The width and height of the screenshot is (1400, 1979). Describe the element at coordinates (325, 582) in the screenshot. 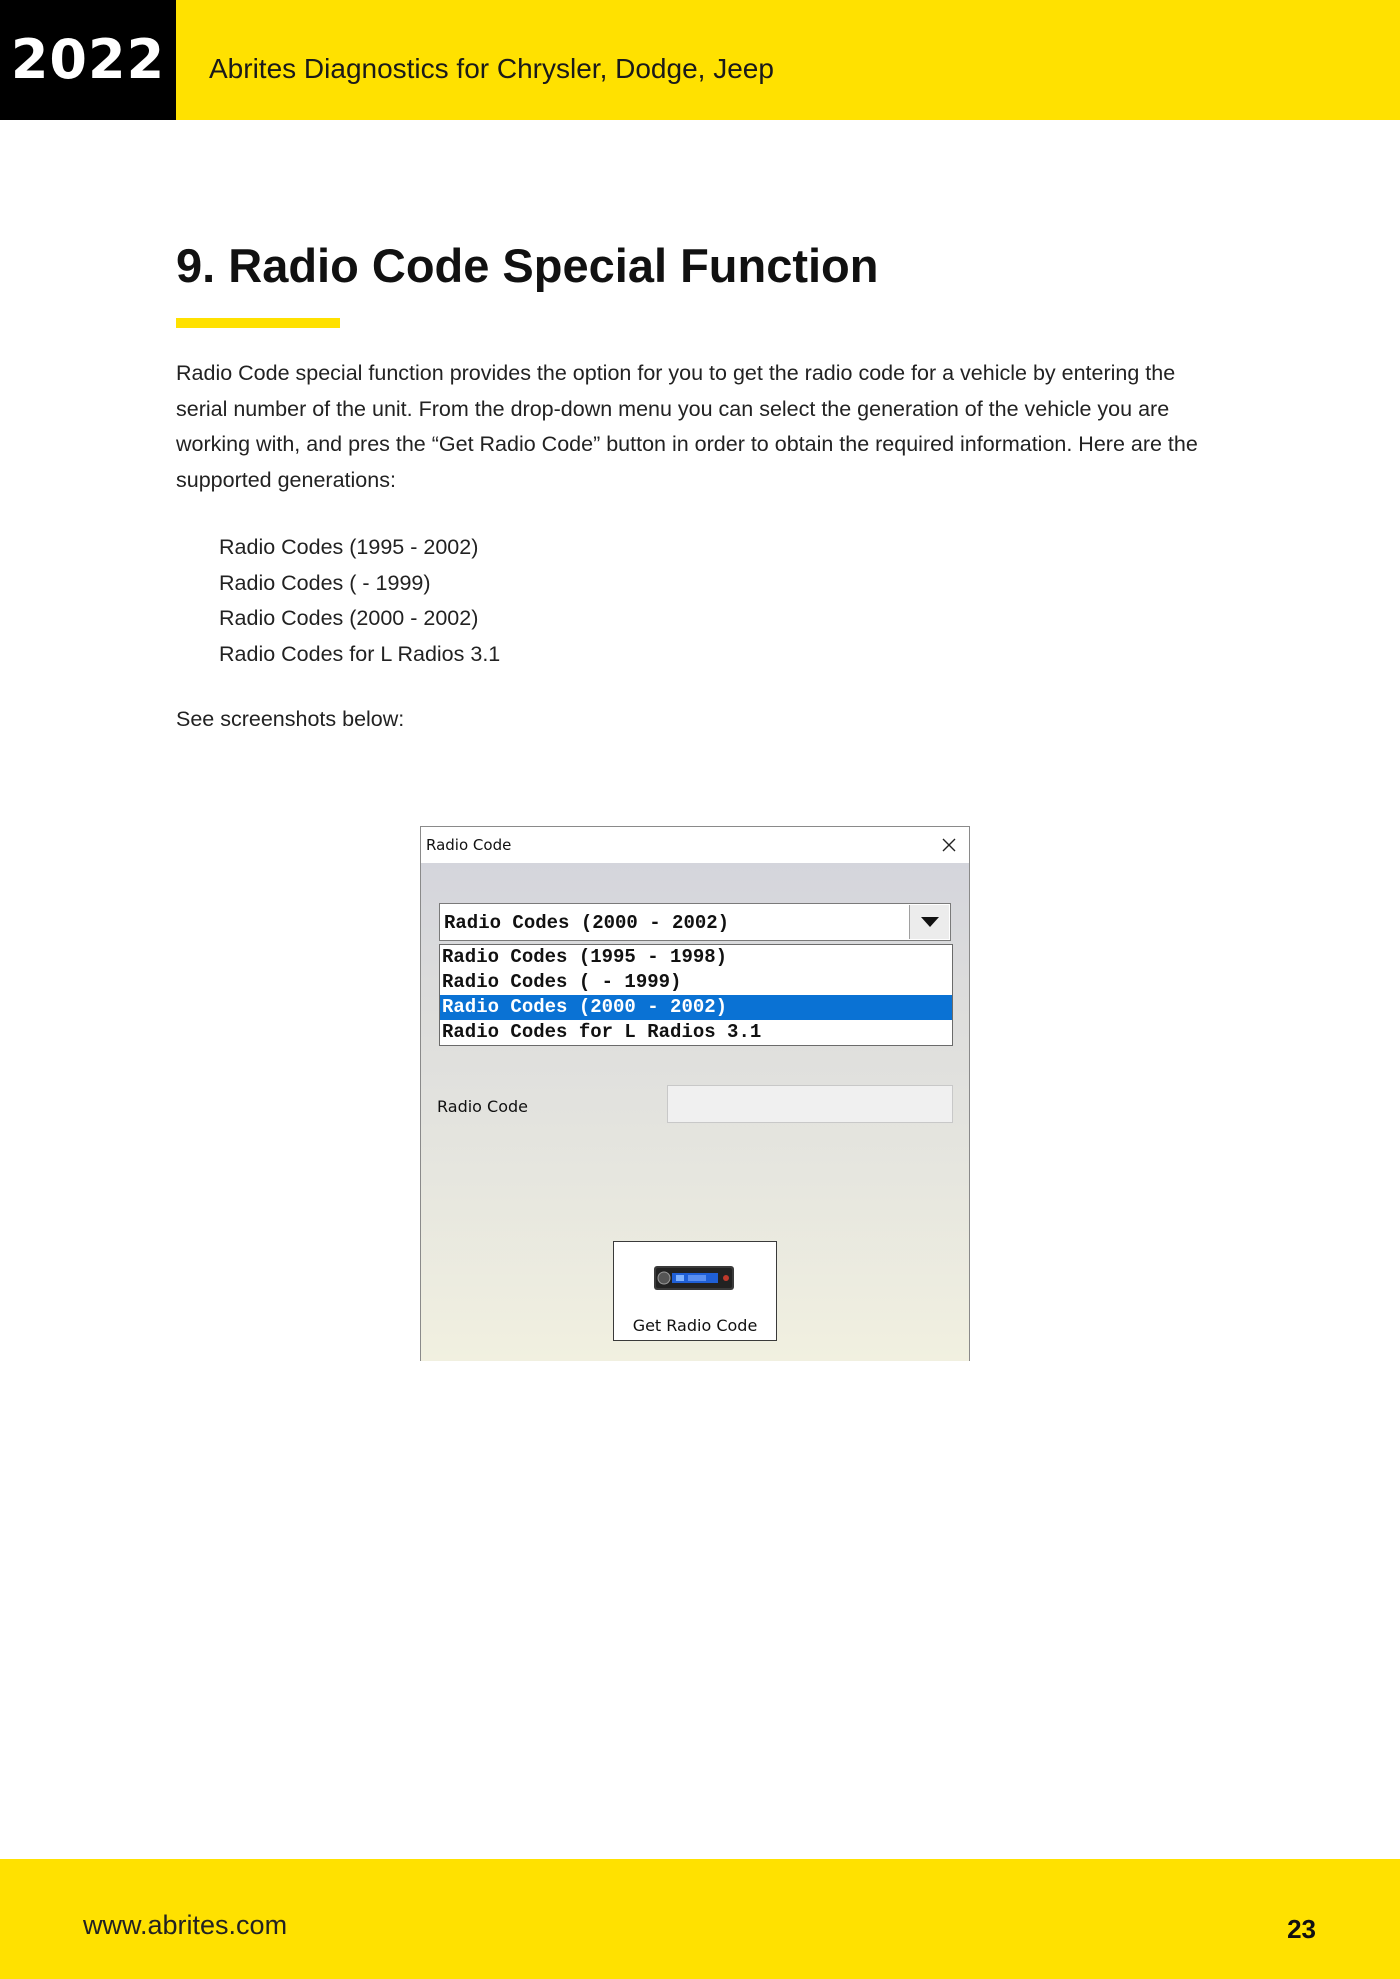

I see `list-item: Radio Codes ( - 1999)` at that location.